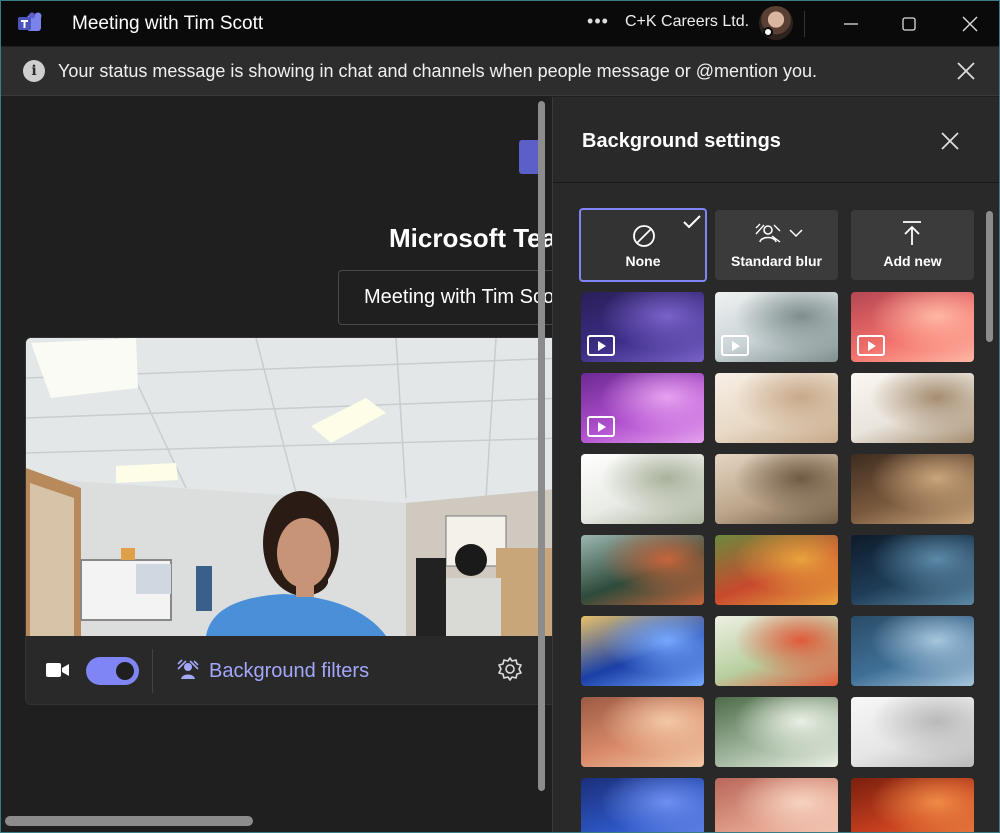 This screenshot has width=1000, height=833. What do you see at coordinates (989, 276) in the screenshot?
I see `panel-vertical-scrollbar` at bounding box center [989, 276].